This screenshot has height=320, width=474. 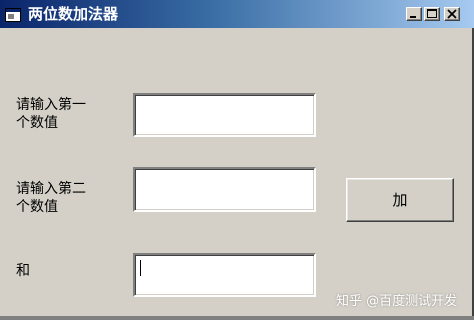 I want to click on sum-output-field, so click(x=224, y=275).